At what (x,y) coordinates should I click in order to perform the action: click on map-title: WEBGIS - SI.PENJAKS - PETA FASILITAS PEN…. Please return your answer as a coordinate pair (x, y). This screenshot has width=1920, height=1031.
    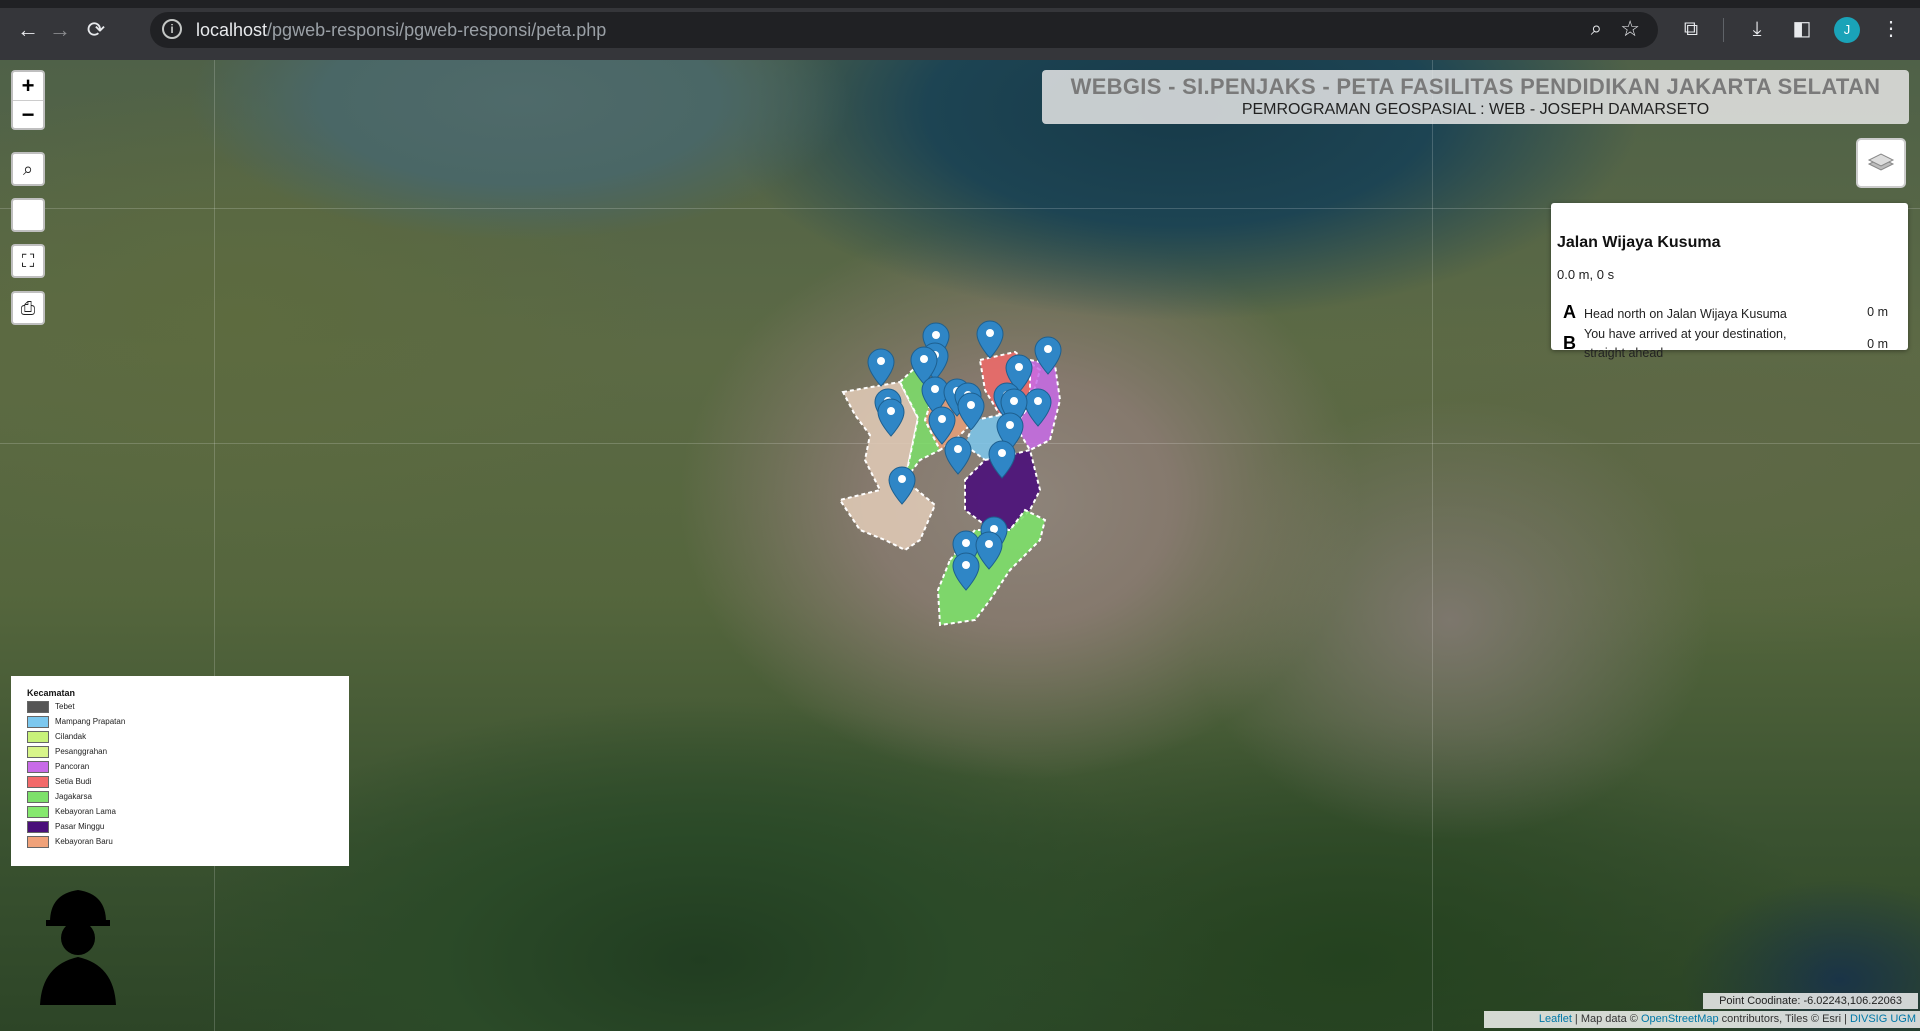
    Looking at the image, I should click on (1475, 86).